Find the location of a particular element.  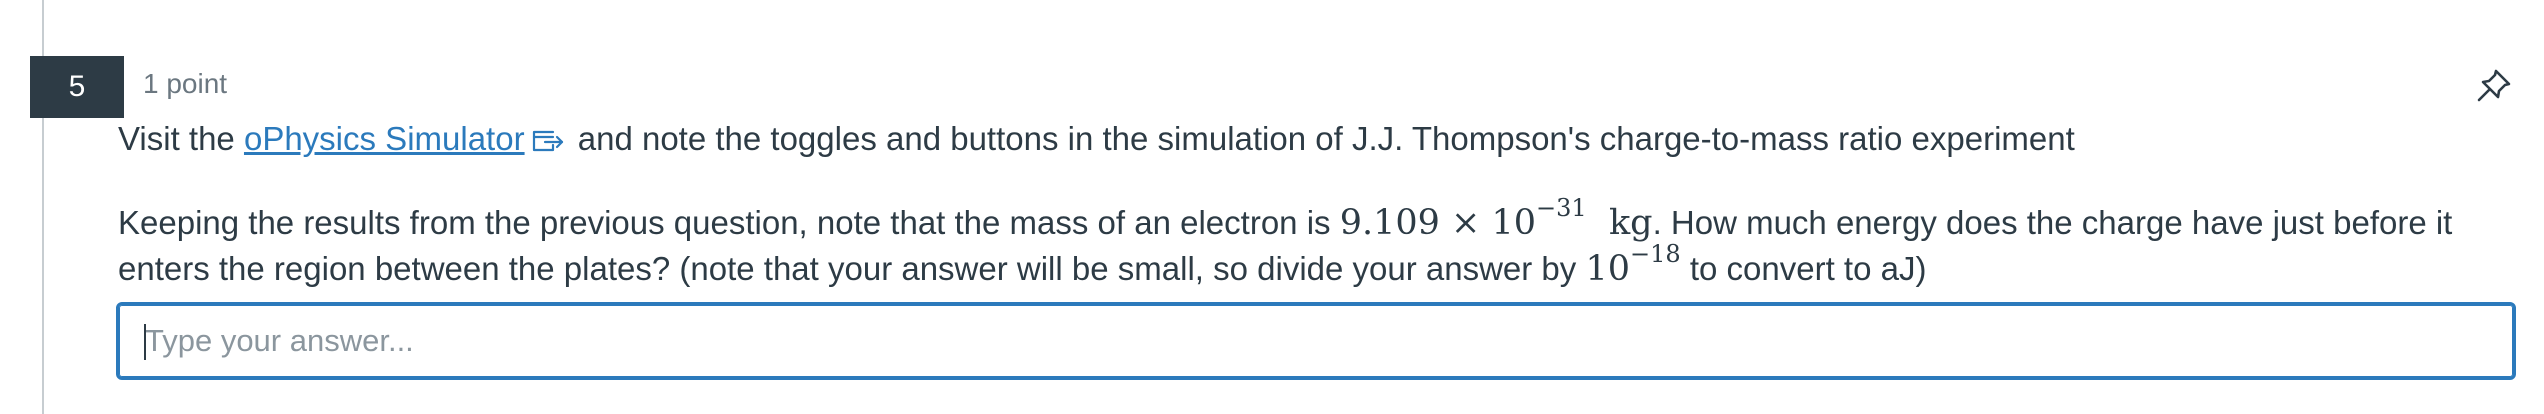

ophysics-simulator-link: oPhysics Simulator is located at coordinates (384, 138).